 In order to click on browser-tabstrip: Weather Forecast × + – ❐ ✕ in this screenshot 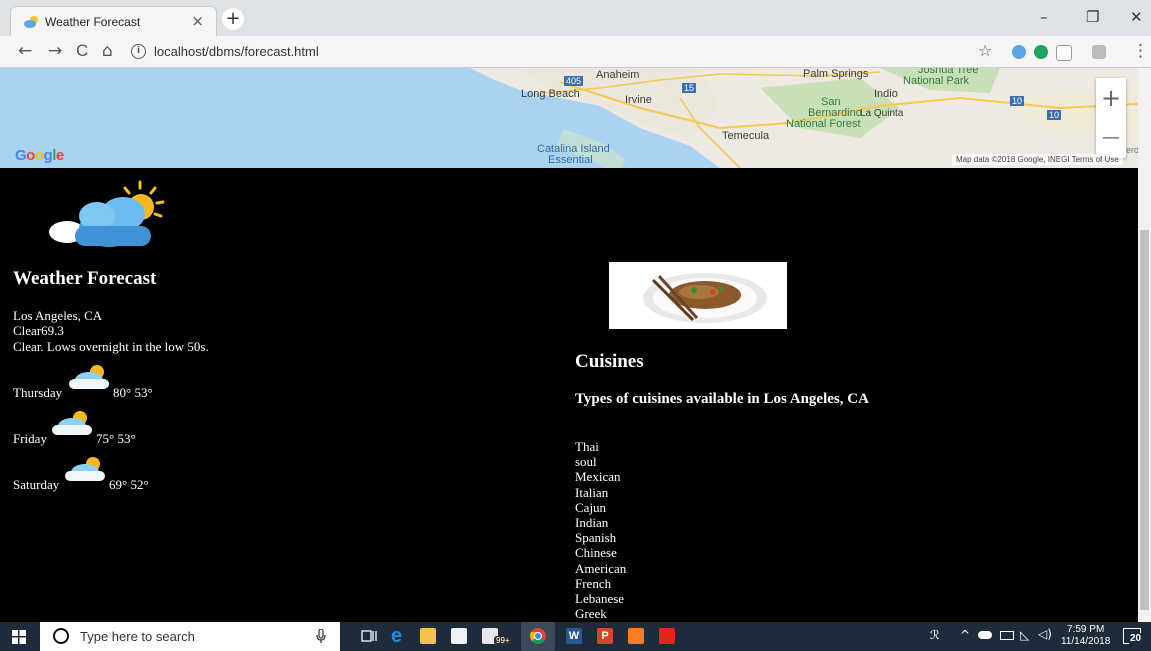, I will do `click(575, 18)`.